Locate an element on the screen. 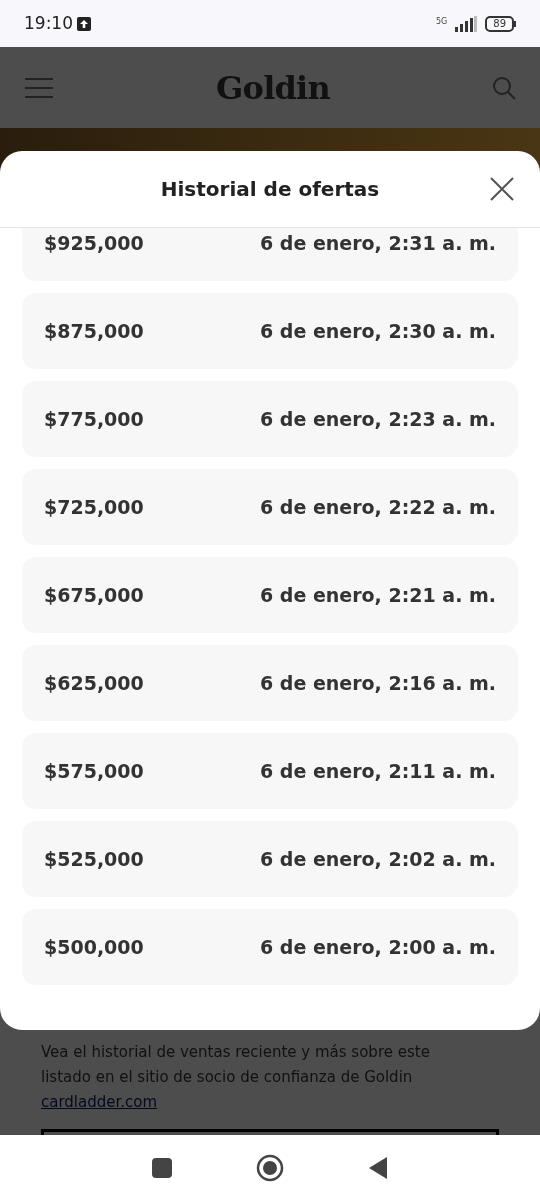  bid-time: 6 de enero, 2:00 a. m. is located at coordinates (377, 947).